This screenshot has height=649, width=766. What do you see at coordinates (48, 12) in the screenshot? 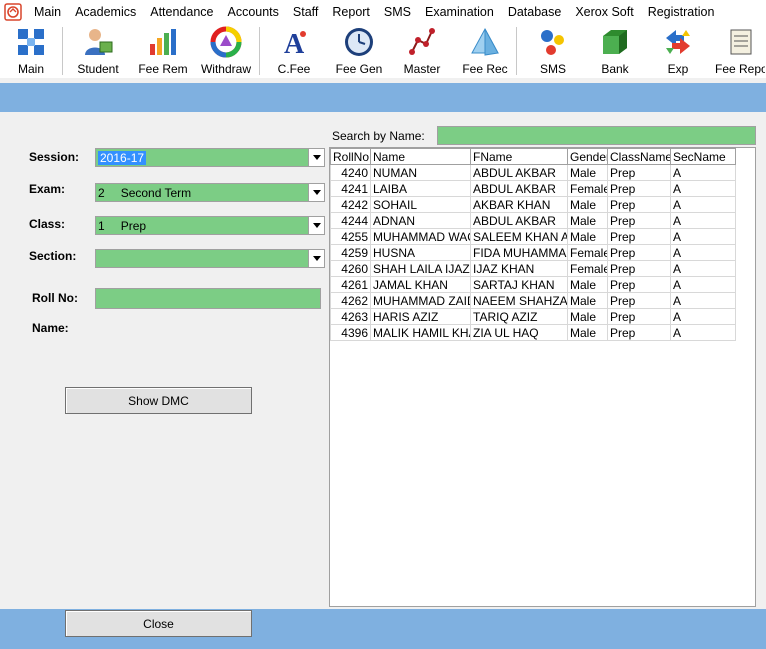
I see `menu-main: Main` at bounding box center [48, 12].